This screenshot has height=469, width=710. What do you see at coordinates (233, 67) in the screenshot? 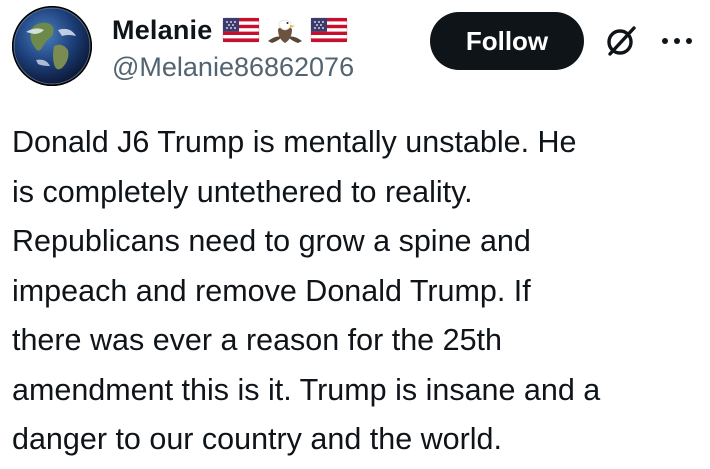
I see `user-handle: @Melanie86862076` at bounding box center [233, 67].